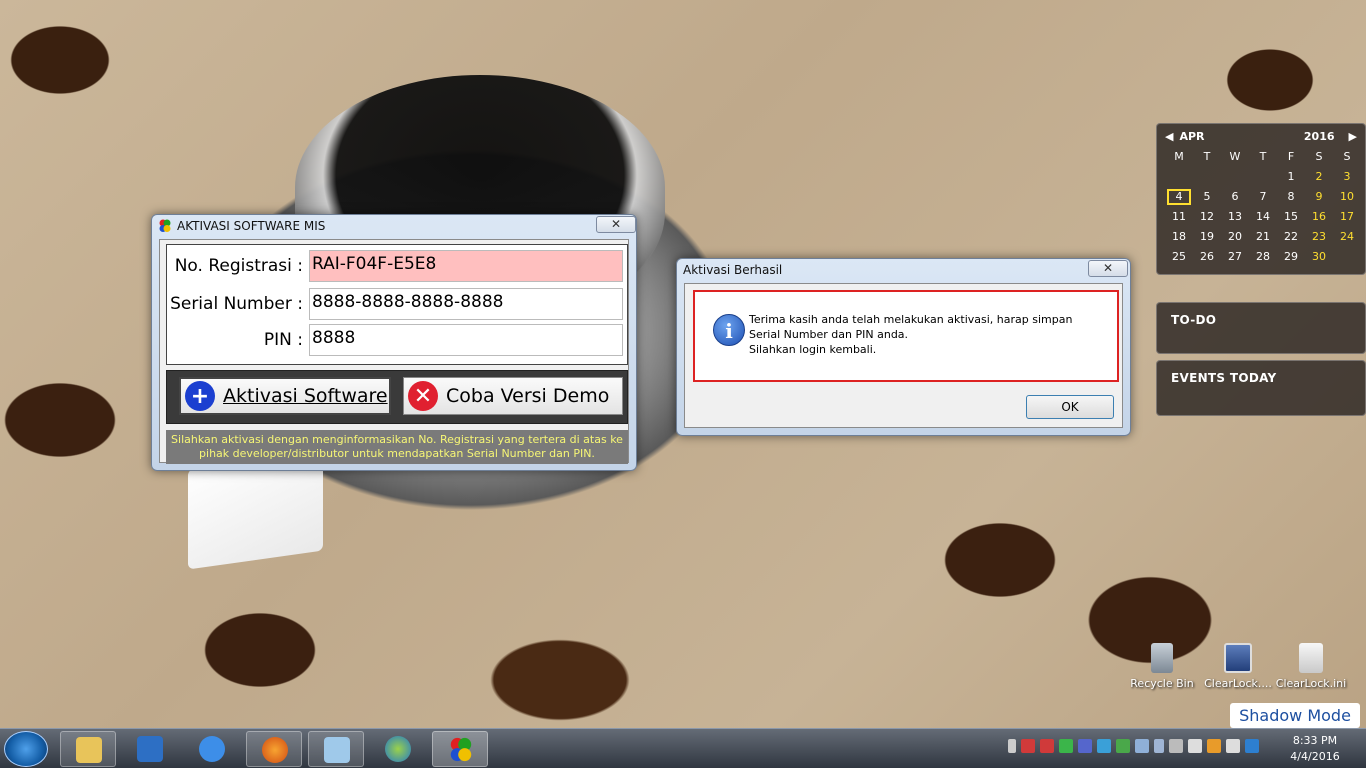  What do you see at coordinates (466, 266) in the screenshot?
I see `registration-number-field: RAI-F04F-E5E8` at bounding box center [466, 266].